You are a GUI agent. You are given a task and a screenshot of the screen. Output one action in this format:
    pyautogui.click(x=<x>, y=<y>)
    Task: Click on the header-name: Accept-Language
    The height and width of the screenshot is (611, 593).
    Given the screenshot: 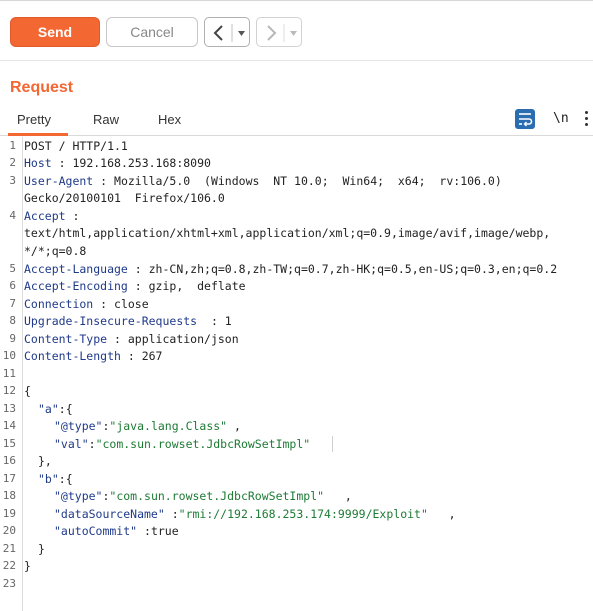 What is the action you would take?
    pyautogui.click(x=76, y=269)
    